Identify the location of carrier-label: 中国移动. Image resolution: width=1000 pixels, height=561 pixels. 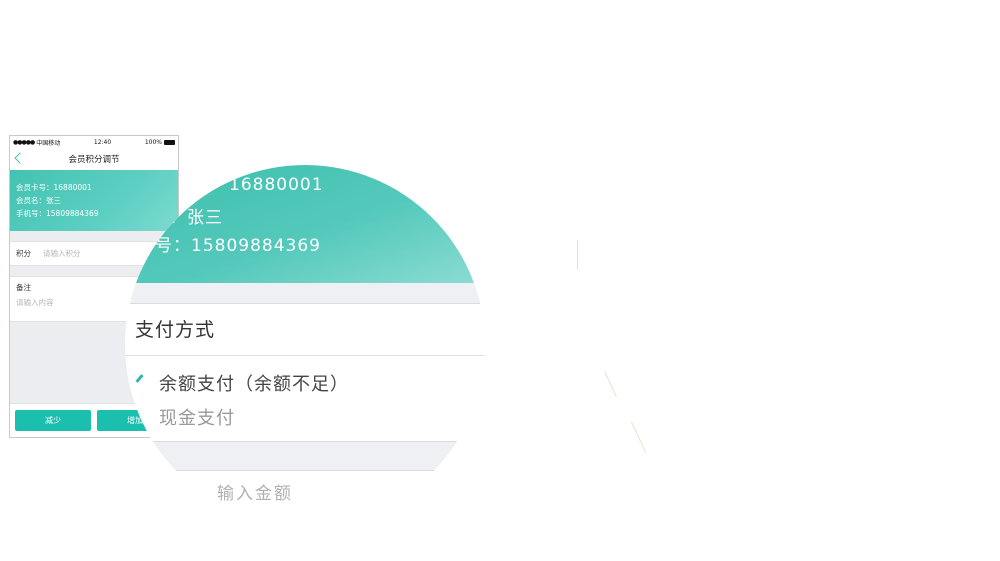
(48, 143).